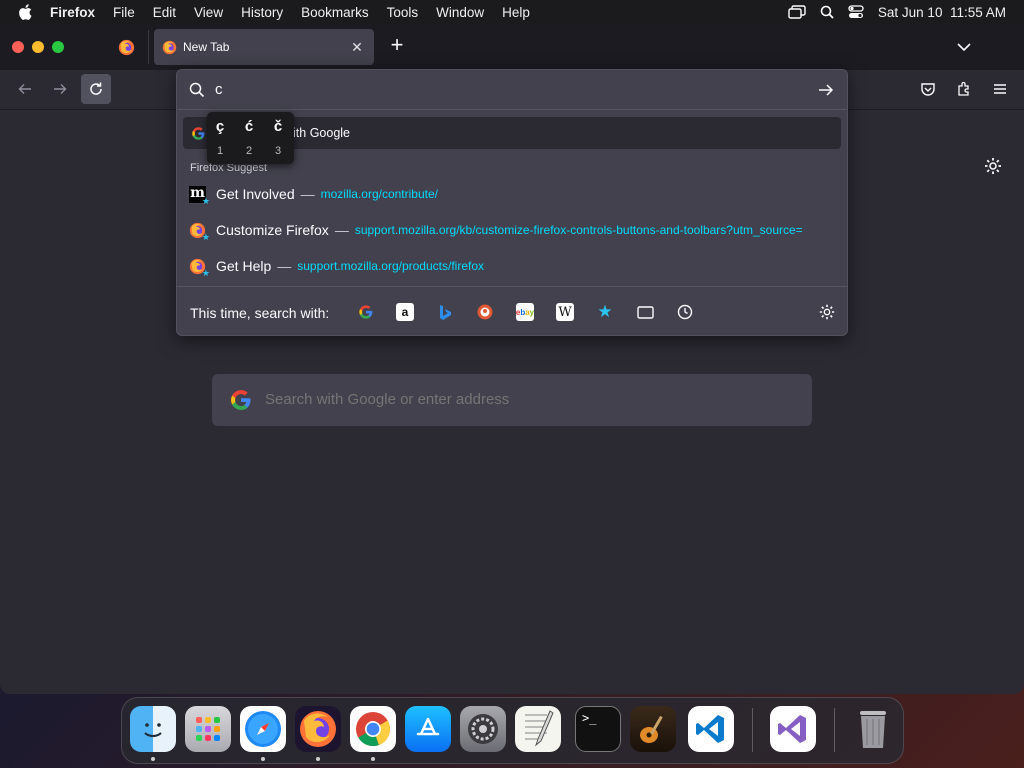 The height and width of the screenshot is (768, 1024). Describe the element at coordinates (272, 230) in the screenshot. I see `suggestion-title: Customize Firefox` at that location.